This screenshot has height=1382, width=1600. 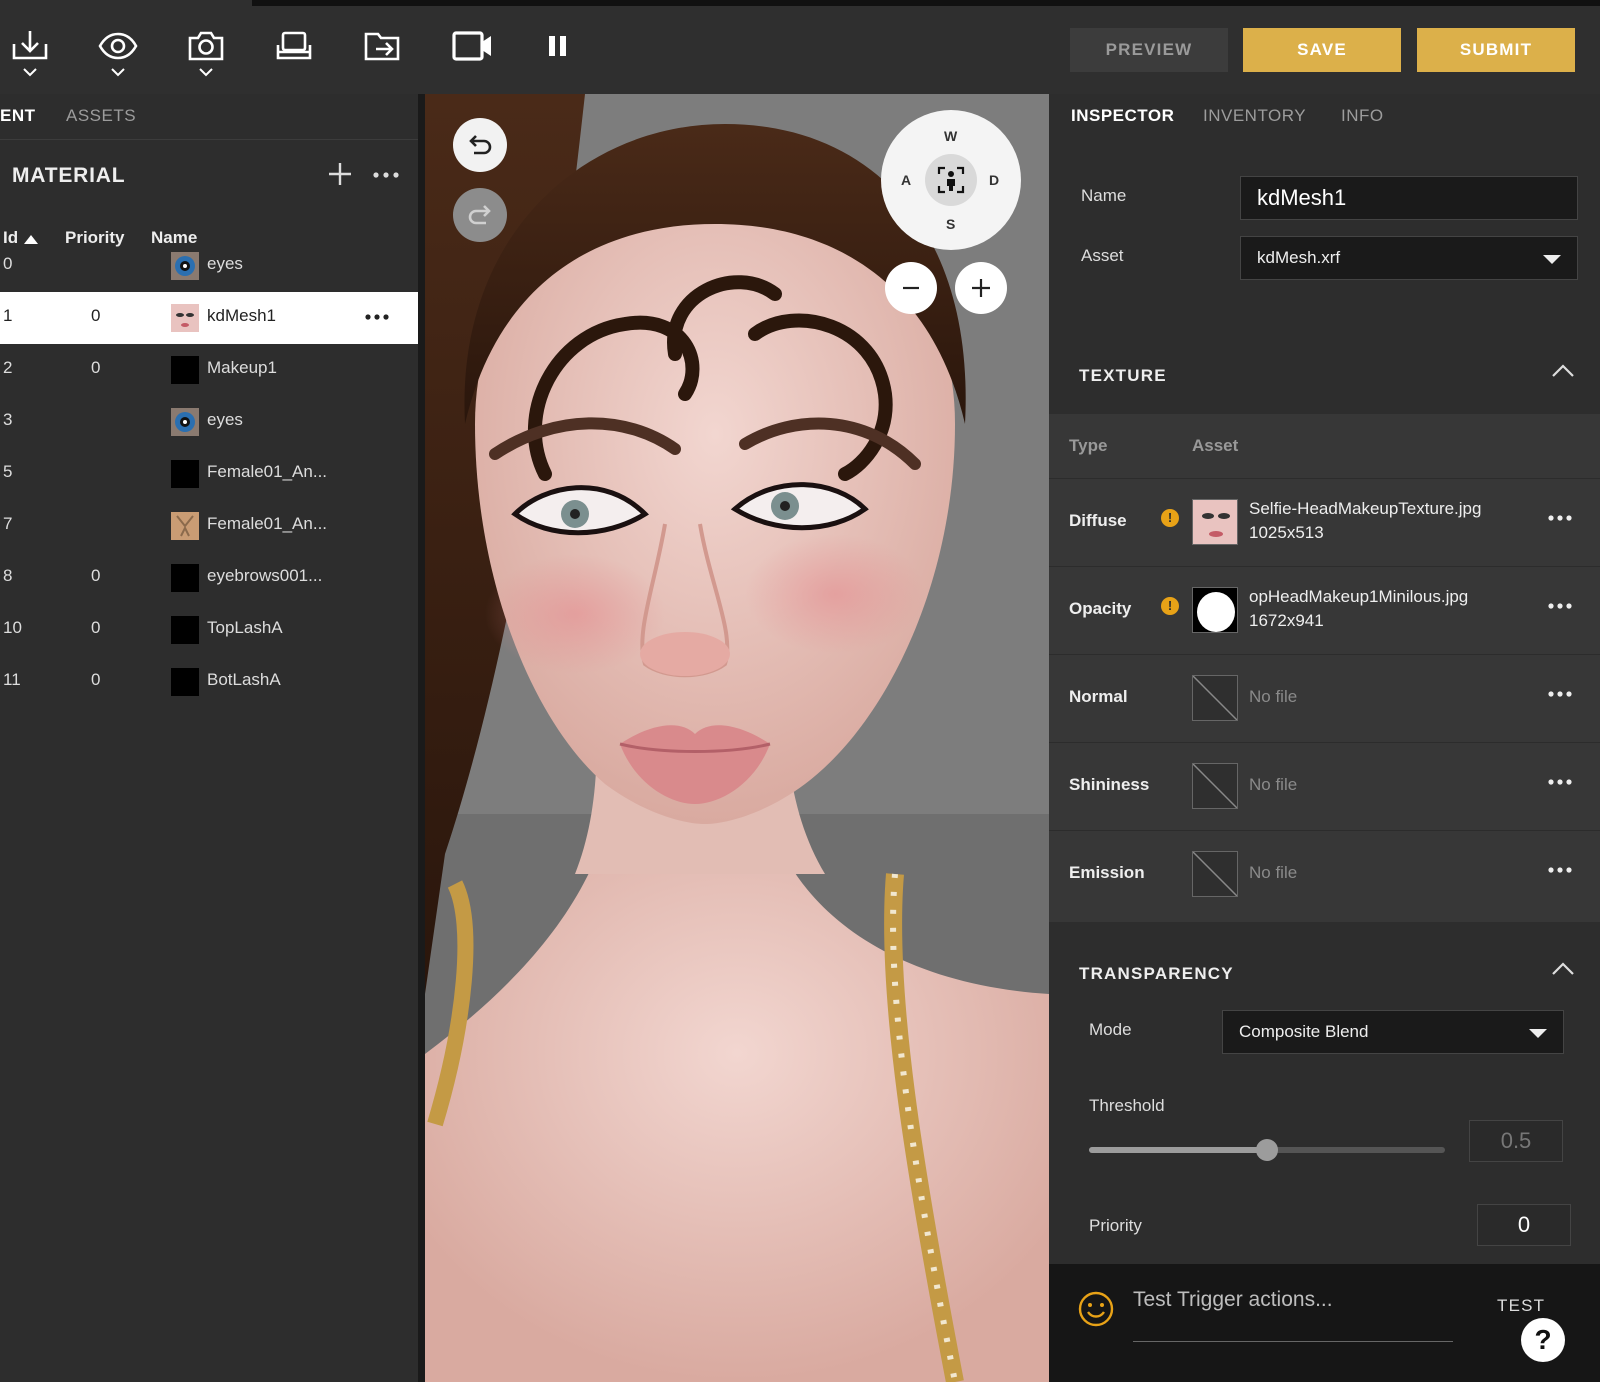 I want to click on camera-navigation-compass: W A D S, so click(x=951, y=180).